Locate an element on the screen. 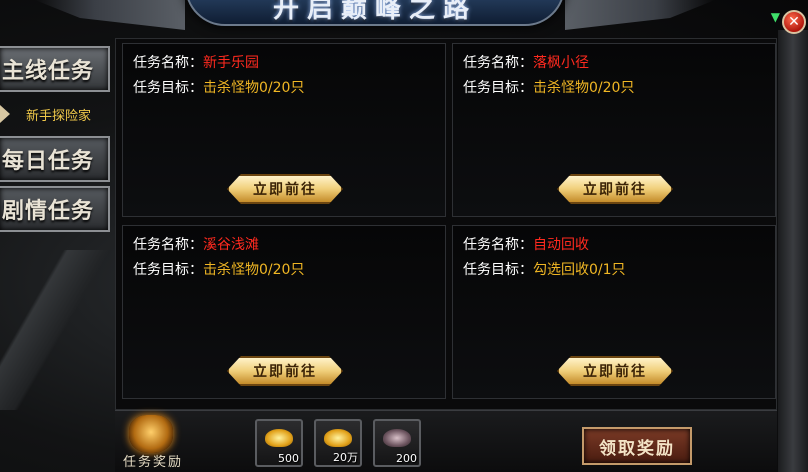 This screenshot has height=472, width=808. page-title: 开启巅峰之路 is located at coordinates (374, 12).